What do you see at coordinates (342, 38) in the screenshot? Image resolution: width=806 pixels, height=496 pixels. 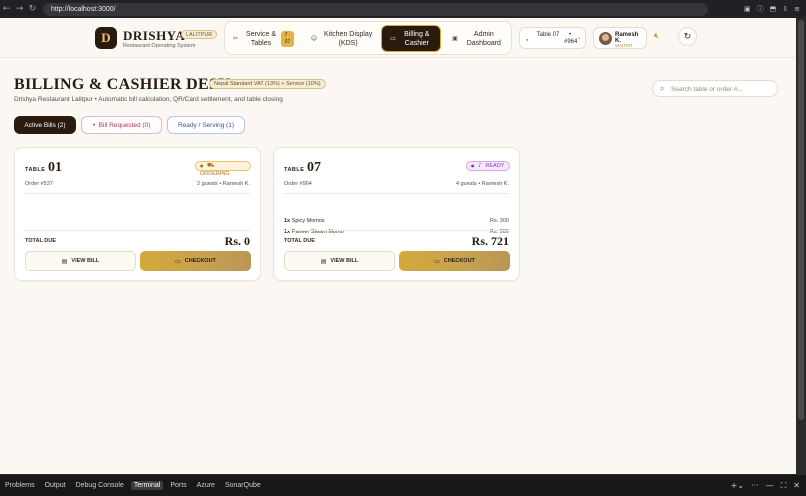 I see `nav-kitchen-display: ☺ Kitchen Display (KDS)` at bounding box center [342, 38].